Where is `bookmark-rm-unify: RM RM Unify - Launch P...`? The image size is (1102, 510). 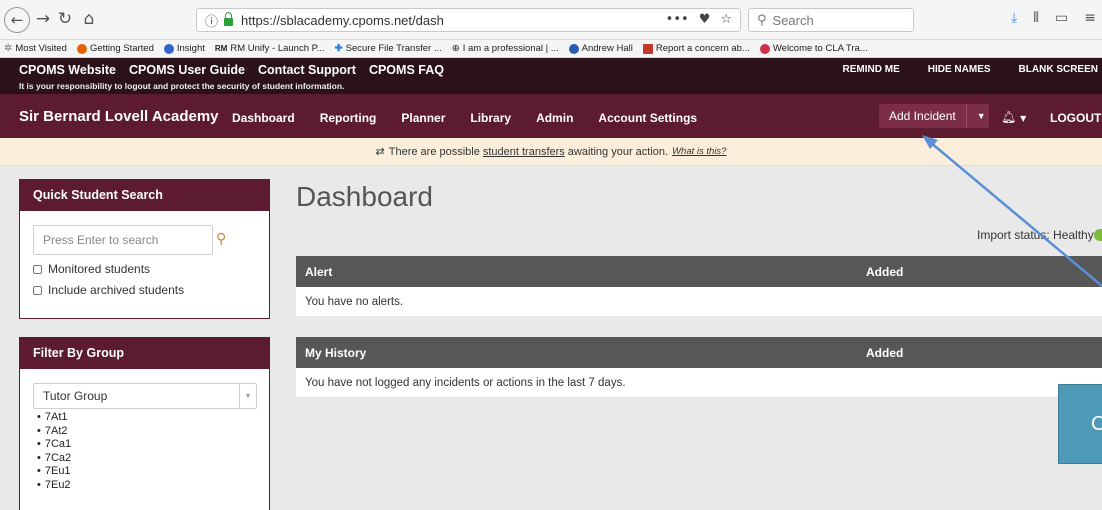 bookmark-rm-unify: RM RM Unify - Launch P... is located at coordinates (270, 48).